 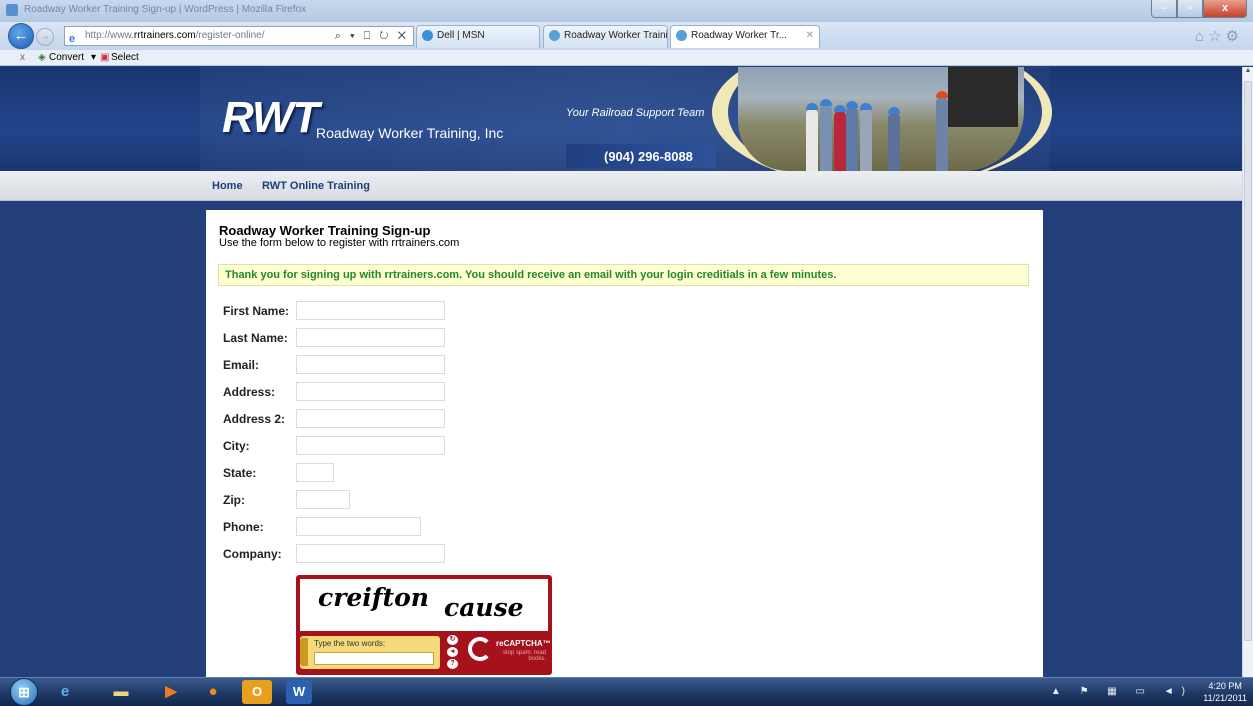 I want to click on minimize-button: –, so click(x=1164, y=9).